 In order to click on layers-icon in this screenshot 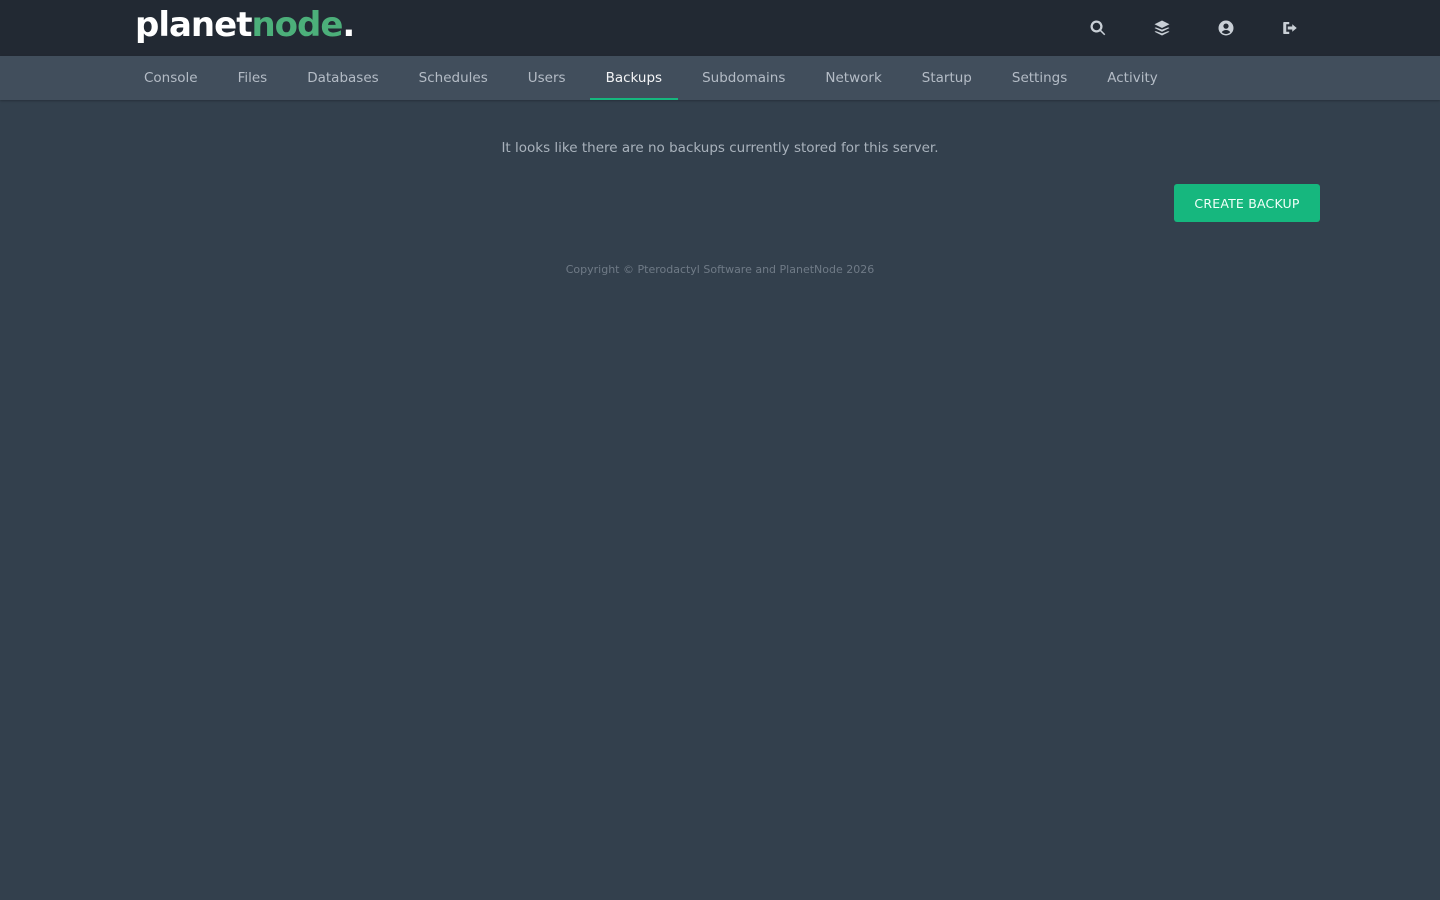, I will do `click(1162, 28)`.